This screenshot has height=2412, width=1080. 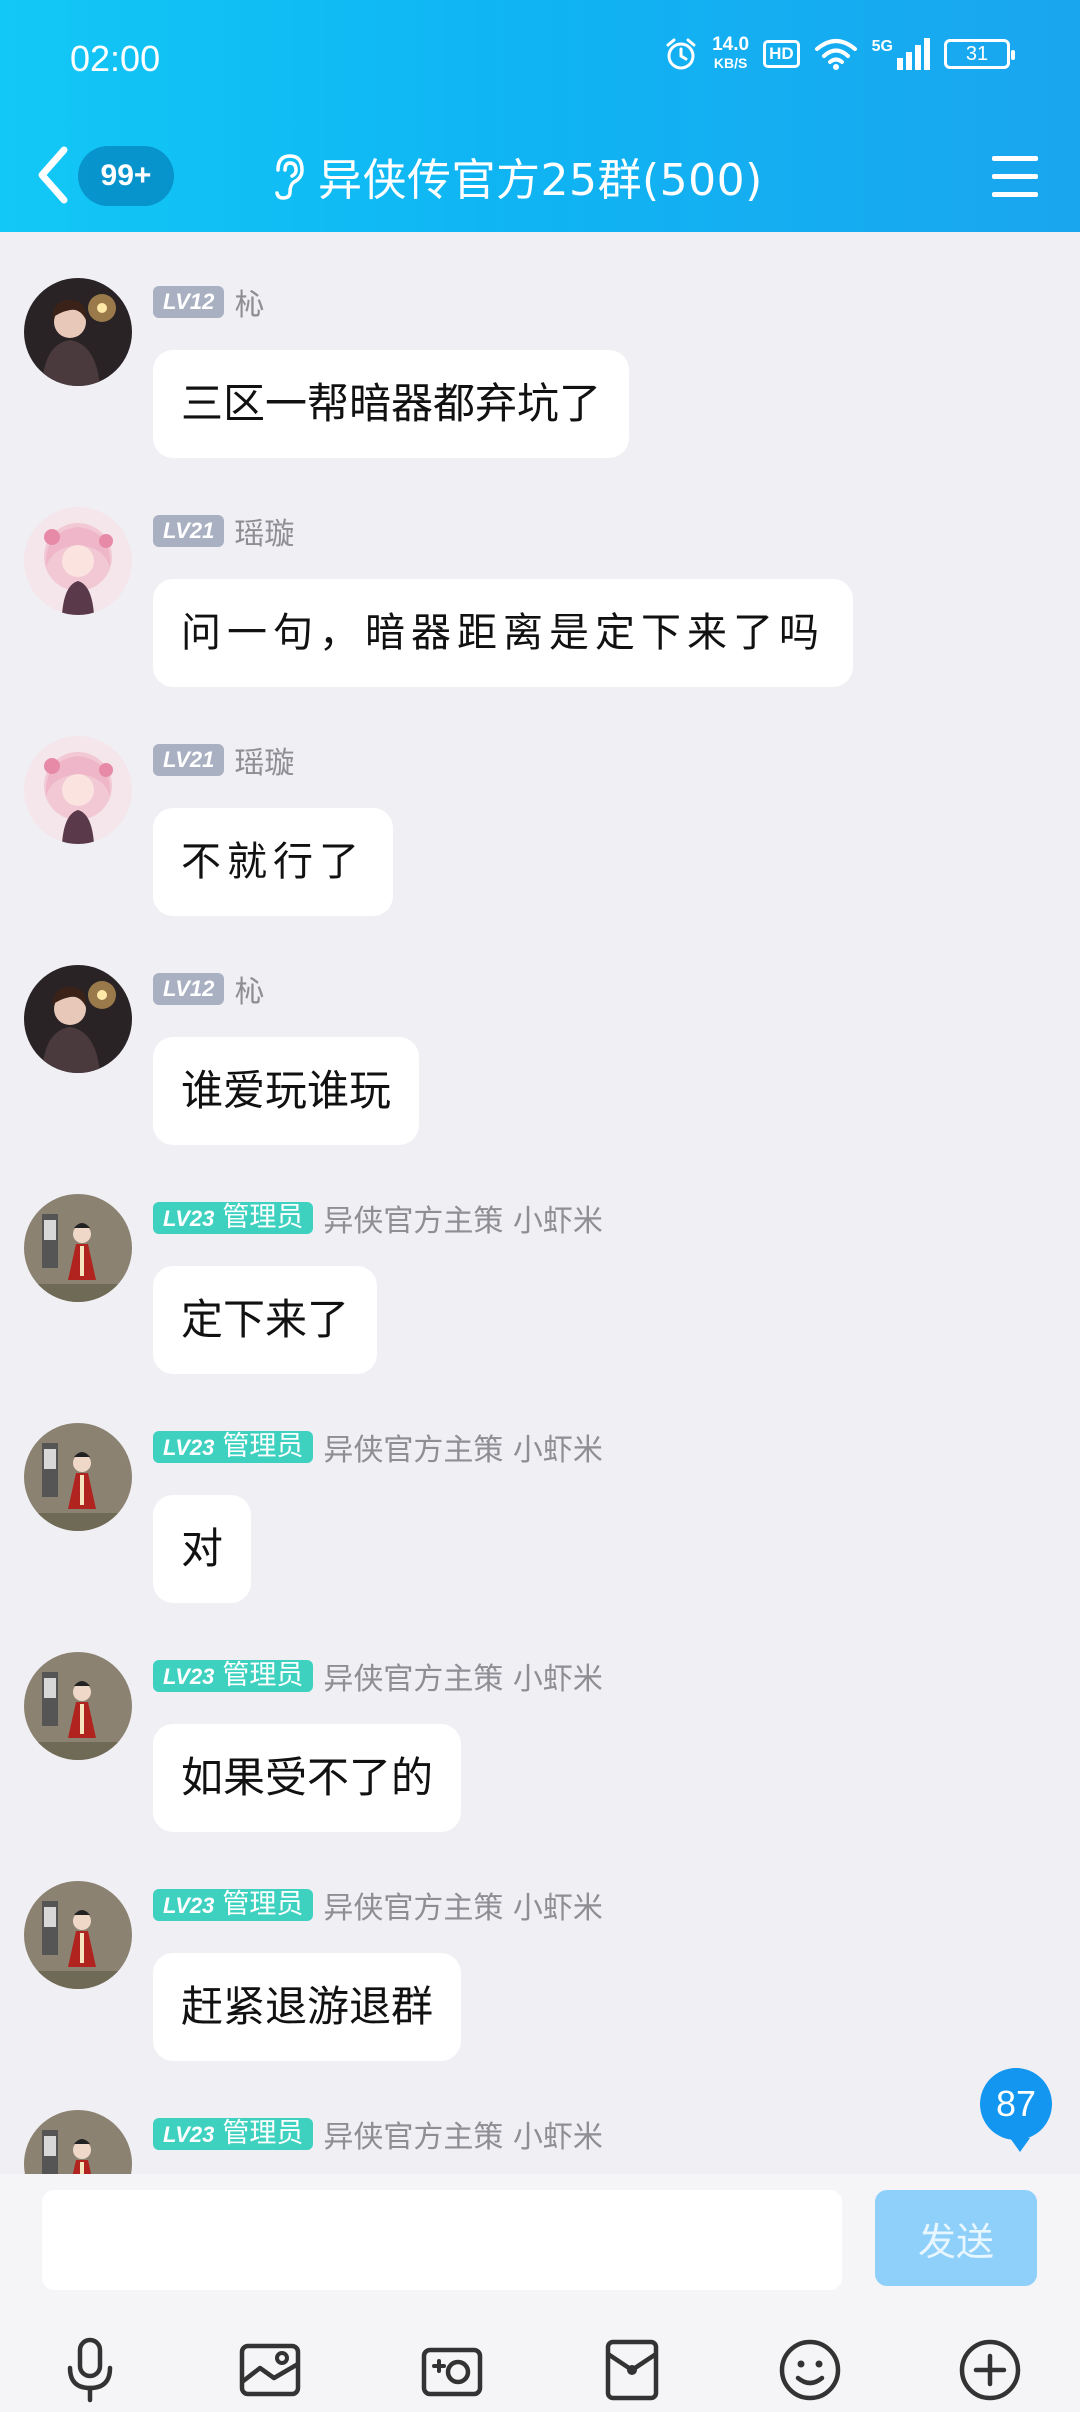 I want to click on red-packet-icon, so click(x=632, y=2370).